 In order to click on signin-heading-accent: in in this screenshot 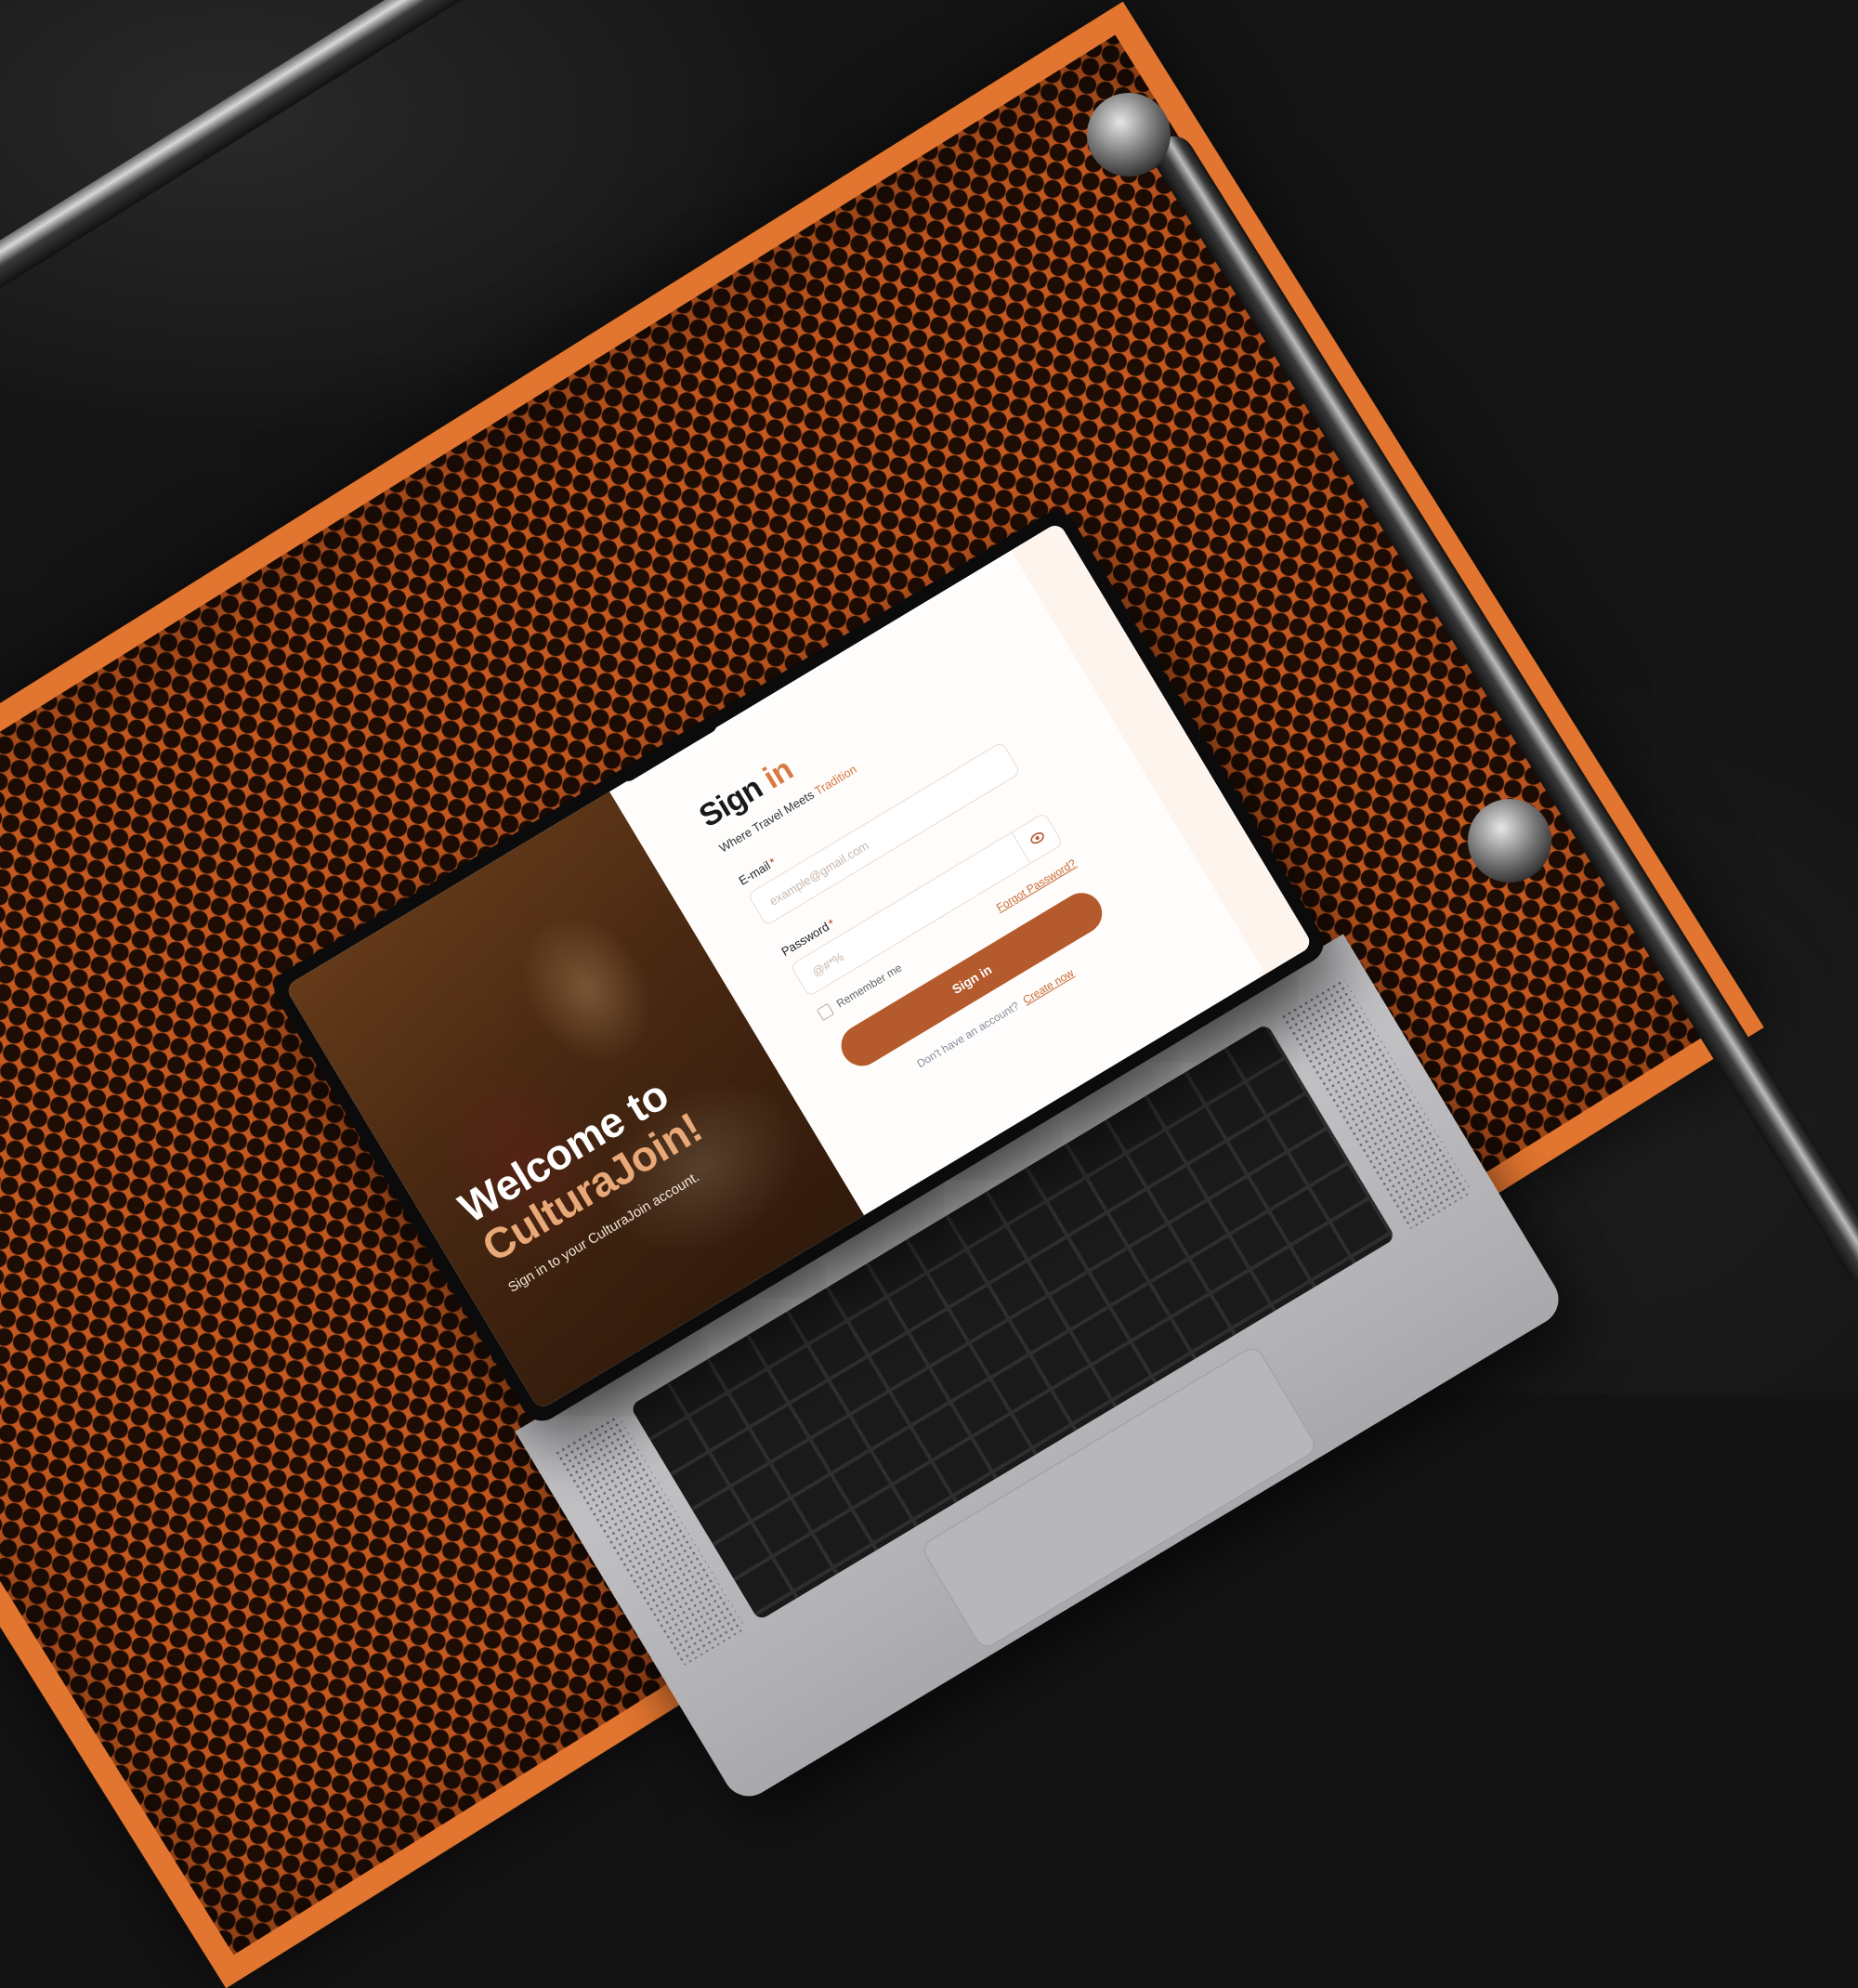, I will do `click(778, 774)`.